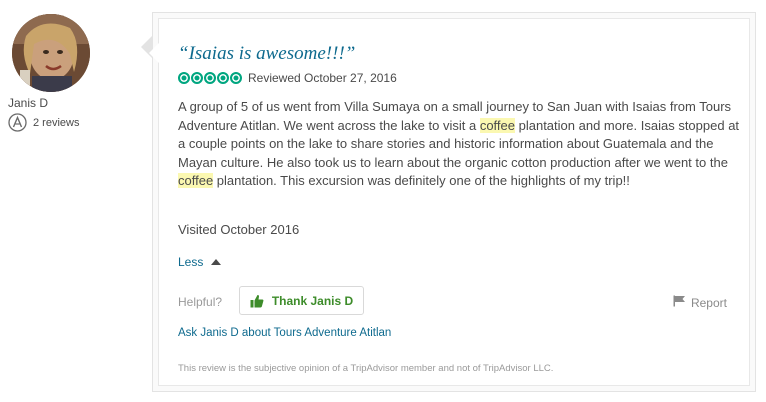 This screenshot has width=766, height=402. Describe the element at coordinates (200, 302) in the screenshot. I see `helpful-label: Helpful?` at that location.